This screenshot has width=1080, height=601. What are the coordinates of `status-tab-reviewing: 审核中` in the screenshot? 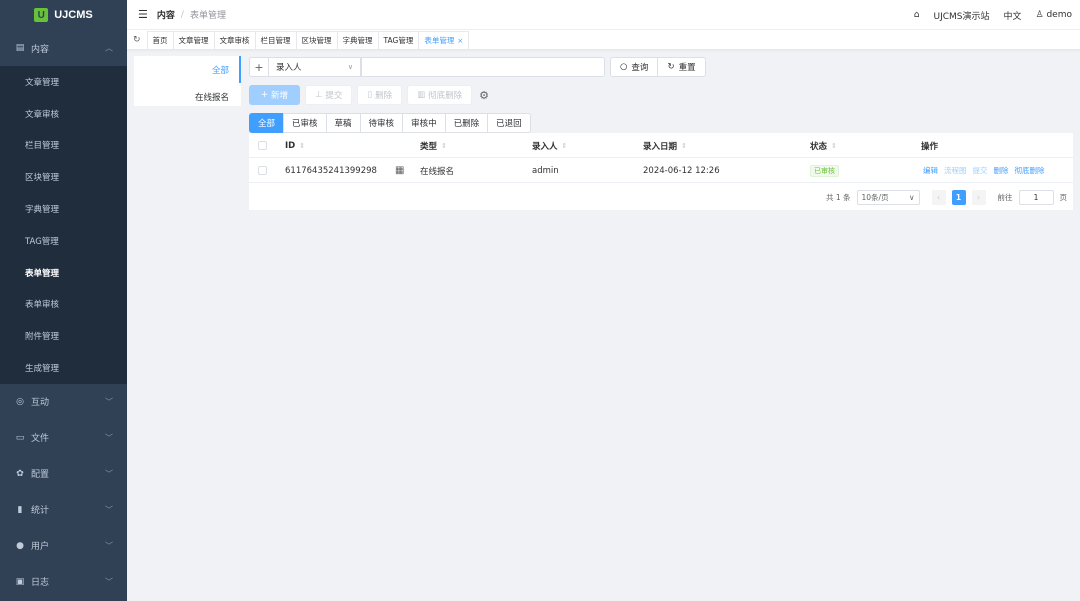 It's located at (424, 123).